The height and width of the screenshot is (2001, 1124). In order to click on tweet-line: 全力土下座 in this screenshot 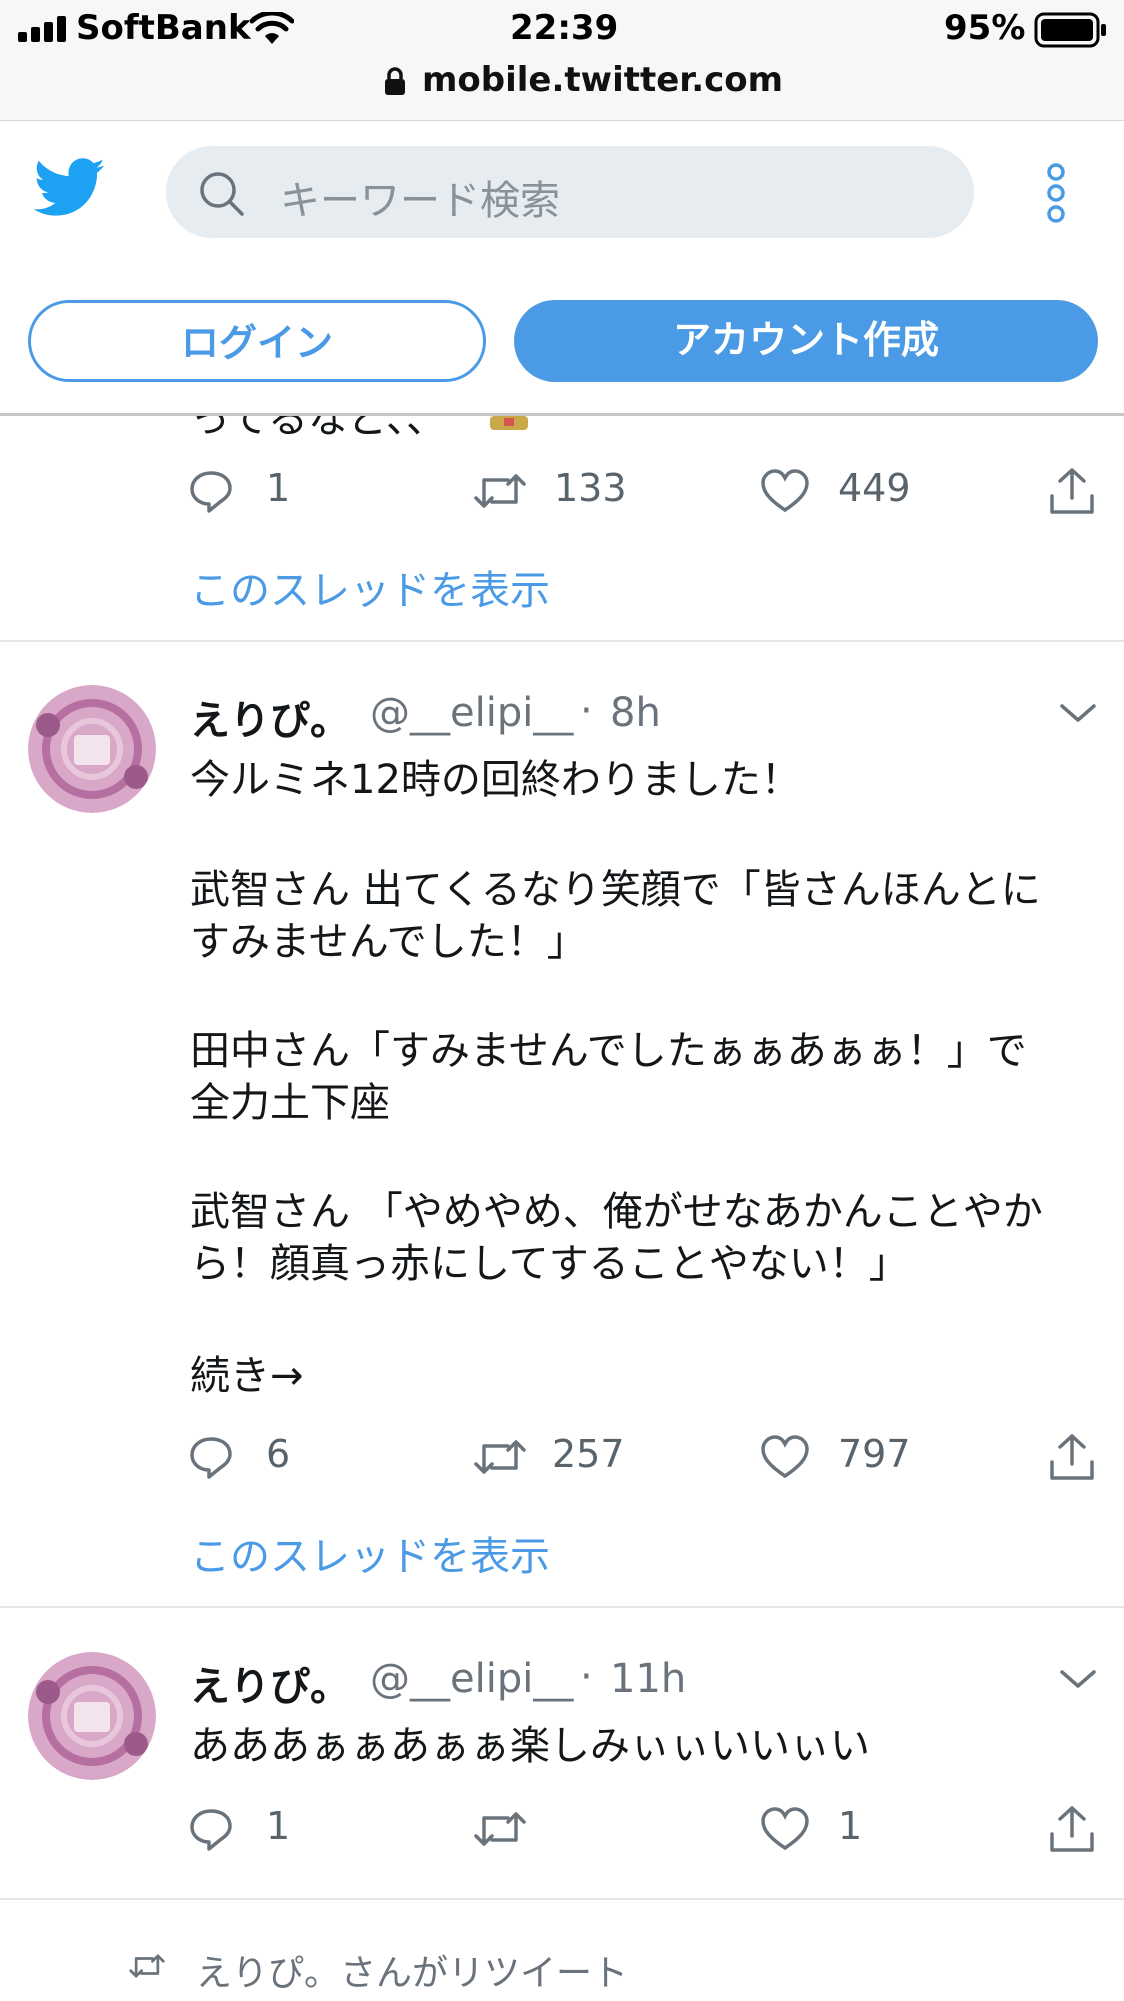, I will do `click(290, 1103)`.